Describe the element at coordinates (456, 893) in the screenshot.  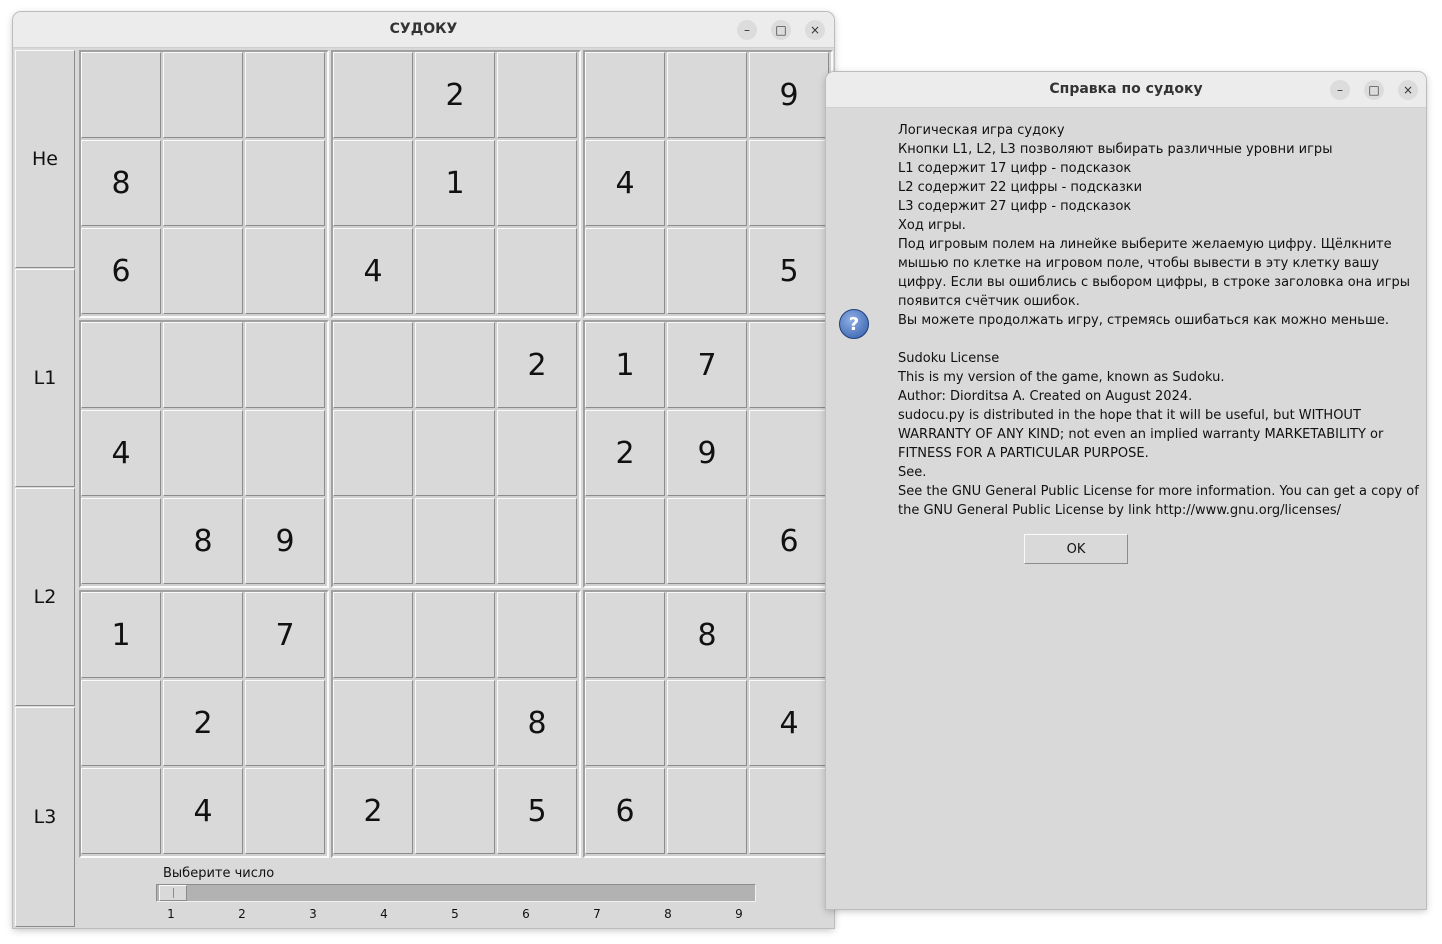
I see `number-slider` at that location.